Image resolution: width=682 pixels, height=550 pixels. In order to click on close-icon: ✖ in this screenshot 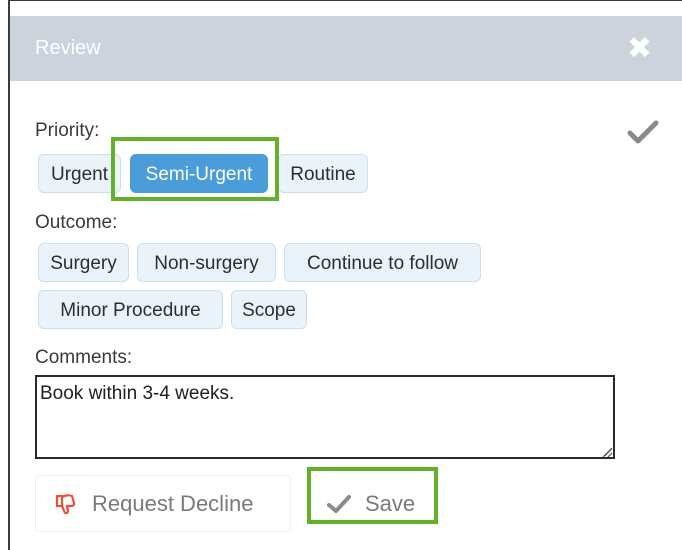, I will do `click(639, 48)`.